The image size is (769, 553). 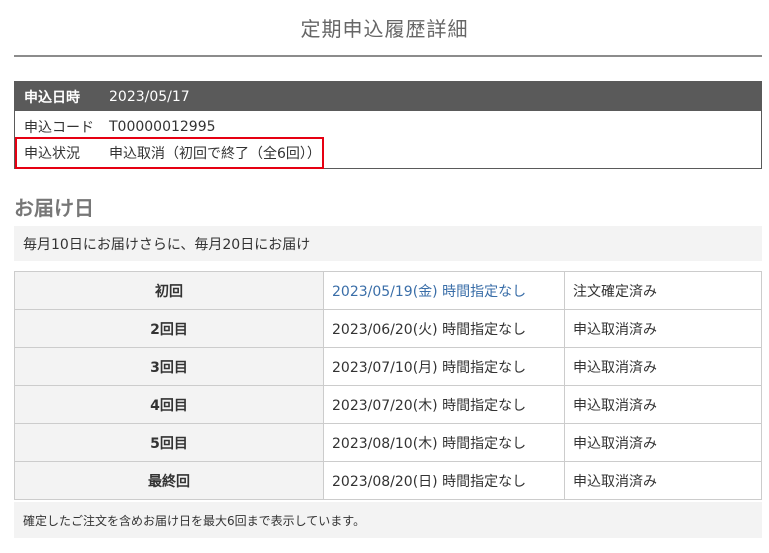 I want to click on date-cell: 2023/06/20(火) 時間指定なし, so click(x=444, y=328).